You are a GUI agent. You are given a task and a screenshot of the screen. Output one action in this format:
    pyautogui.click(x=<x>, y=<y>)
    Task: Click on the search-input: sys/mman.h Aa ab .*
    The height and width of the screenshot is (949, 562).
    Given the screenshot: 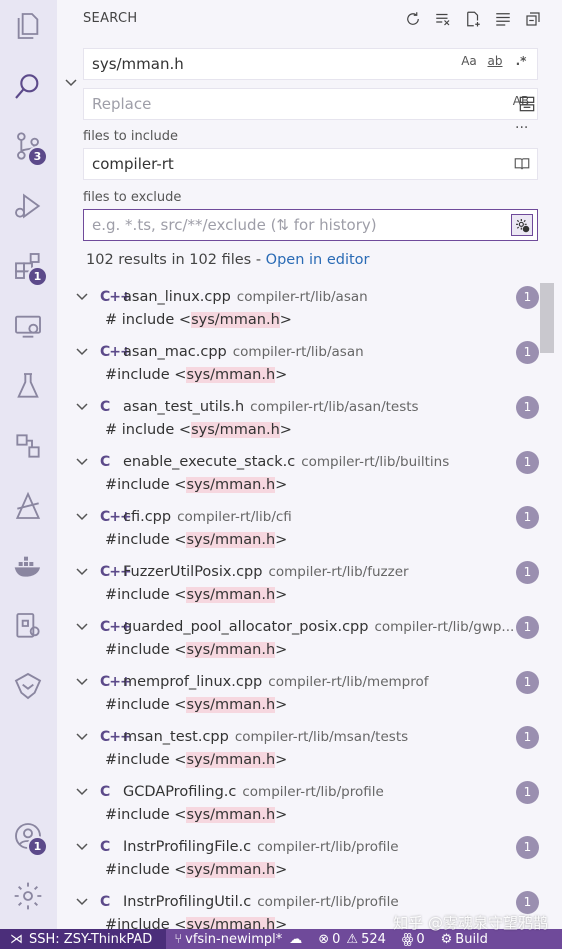 What is the action you would take?
    pyautogui.click(x=310, y=64)
    